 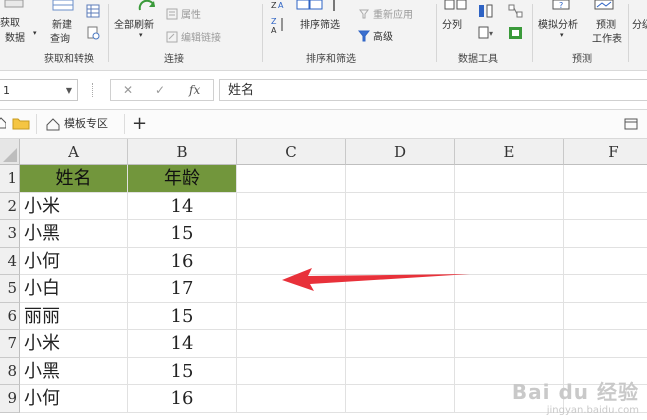 I want to click on cancel-icon: ✕, so click(x=128, y=90).